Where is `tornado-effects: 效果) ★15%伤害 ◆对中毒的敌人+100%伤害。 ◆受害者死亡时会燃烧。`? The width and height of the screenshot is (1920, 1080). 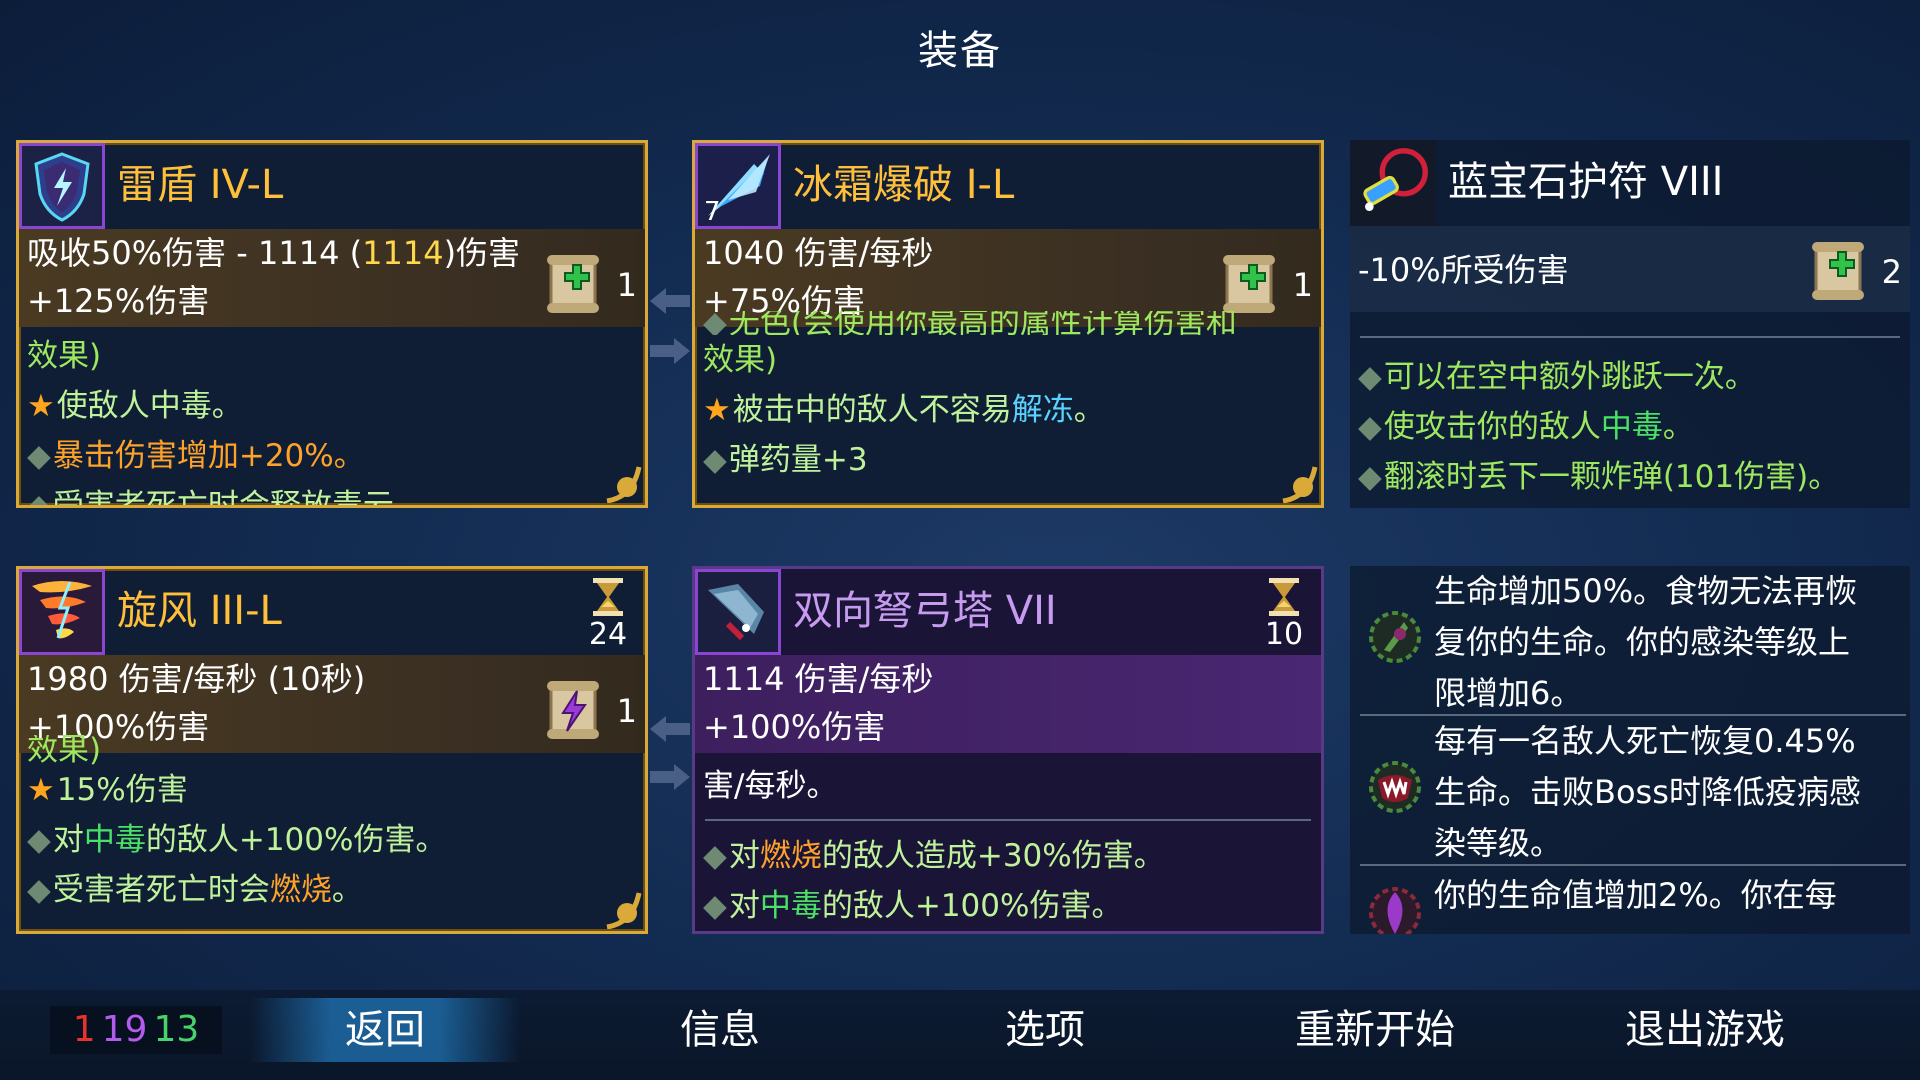 tornado-effects: 效果) ★15%伤害 ◆对中毒的敌人+100%伤害。 ◆受害者死亡时会燃烧。 is located at coordinates (332, 825).